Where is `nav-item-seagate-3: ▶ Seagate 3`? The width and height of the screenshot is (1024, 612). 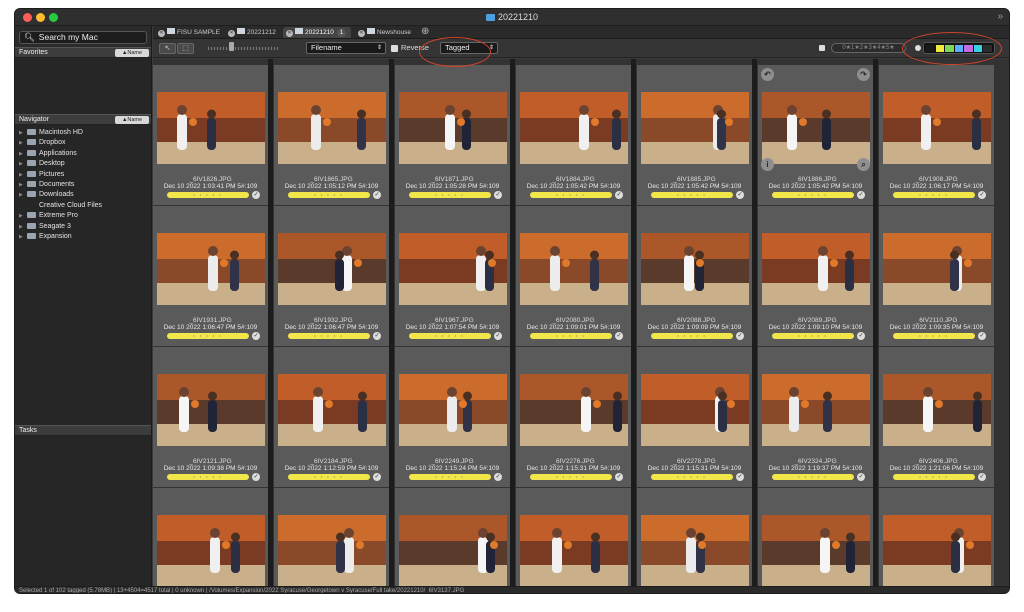
nav-item-seagate-3: ▶ Seagate 3 is located at coordinates (83, 227).